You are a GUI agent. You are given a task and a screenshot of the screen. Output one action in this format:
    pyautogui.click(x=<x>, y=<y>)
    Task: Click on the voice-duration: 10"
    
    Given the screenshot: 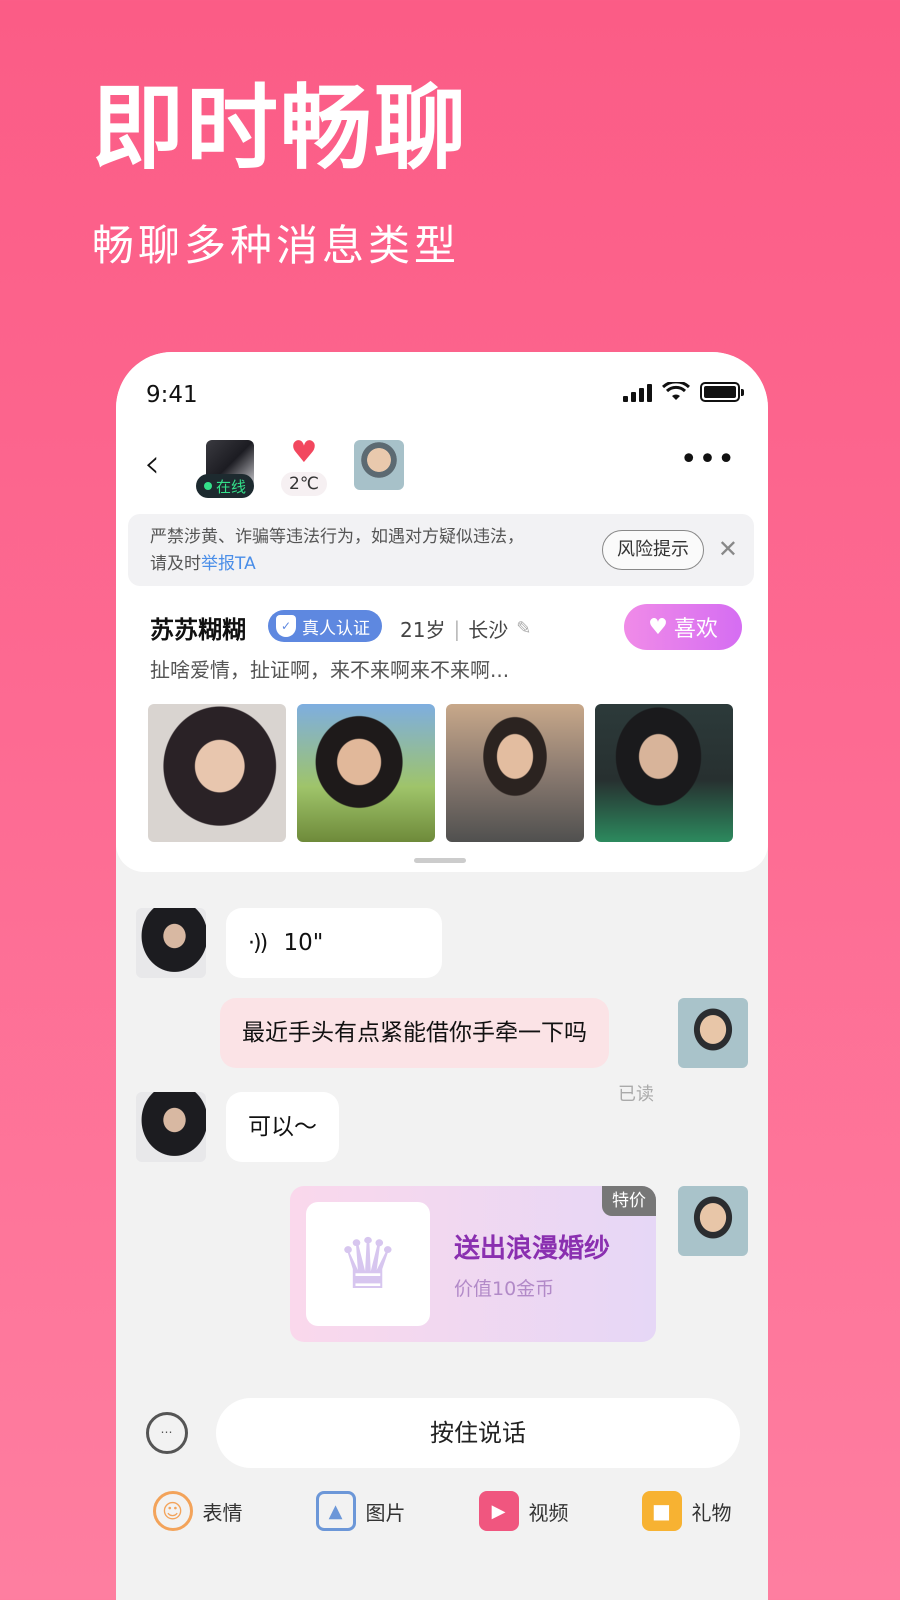 What is the action you would take?
    pyautogui.click(x=303, y=943)
    